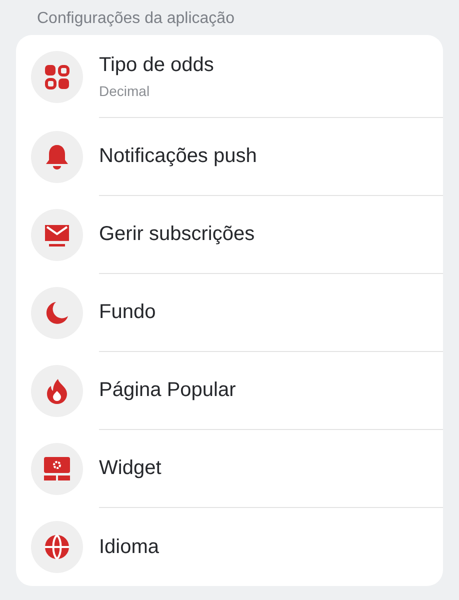 The width and height of the screenshot is (459, 600). What do you see at coordinates (57, 157) in the screenshot?
I see `bell-icon` at bounding box center [57, 157].